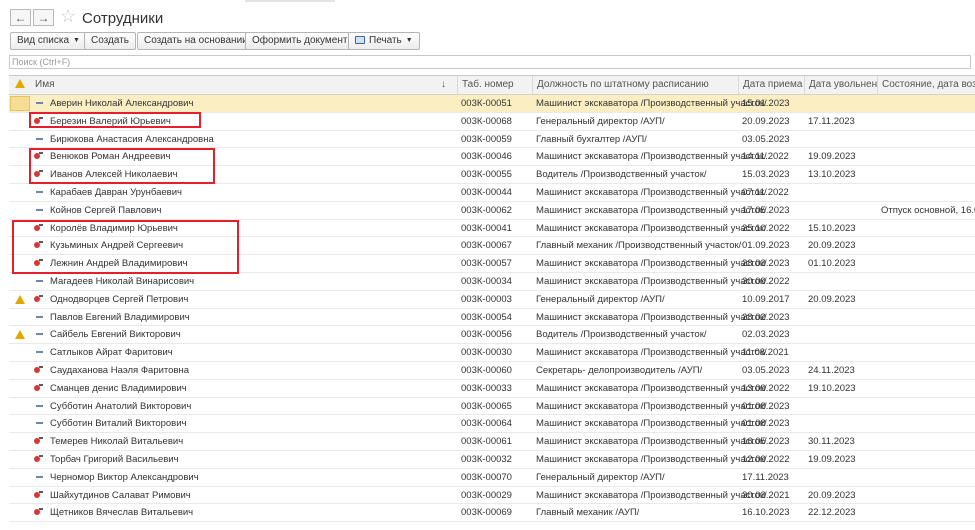  I want to click on cell-dismissal-date: 22.12.2023, so click(832, 513).